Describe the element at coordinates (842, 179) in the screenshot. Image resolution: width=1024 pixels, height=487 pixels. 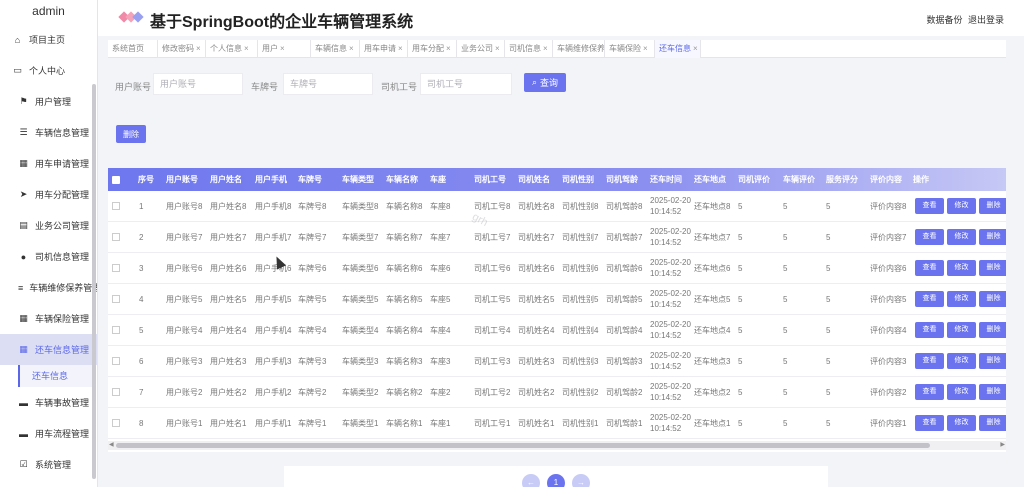
I see `column-header: 服务评分` at that location.